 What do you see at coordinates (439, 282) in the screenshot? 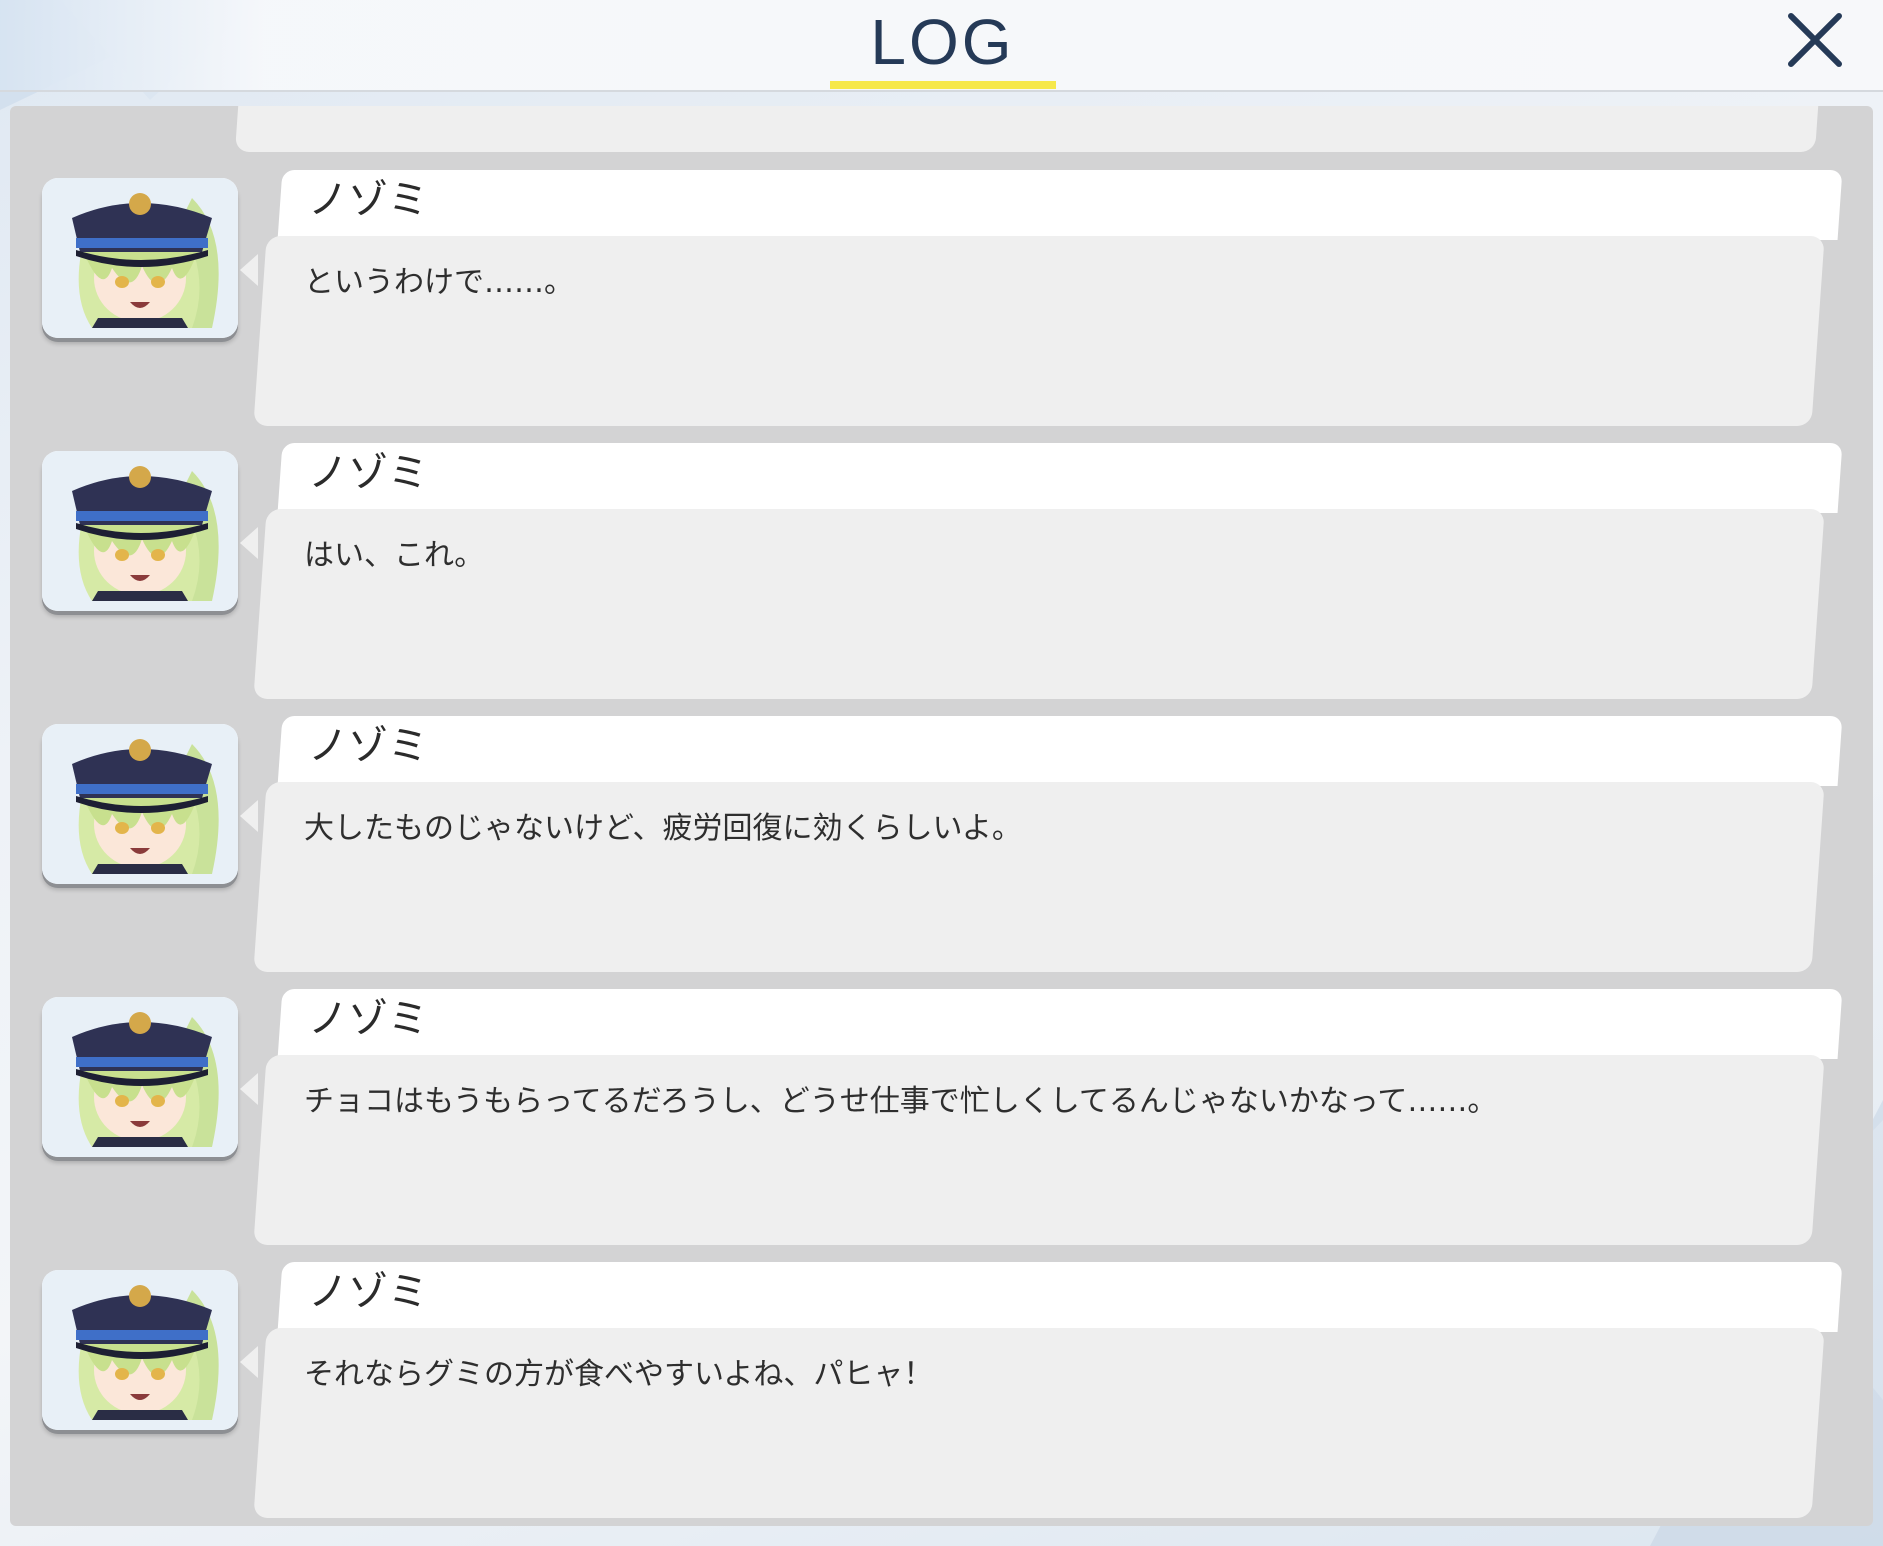
I see `message-text: というわけで……。` at bounding box center [439, 282].